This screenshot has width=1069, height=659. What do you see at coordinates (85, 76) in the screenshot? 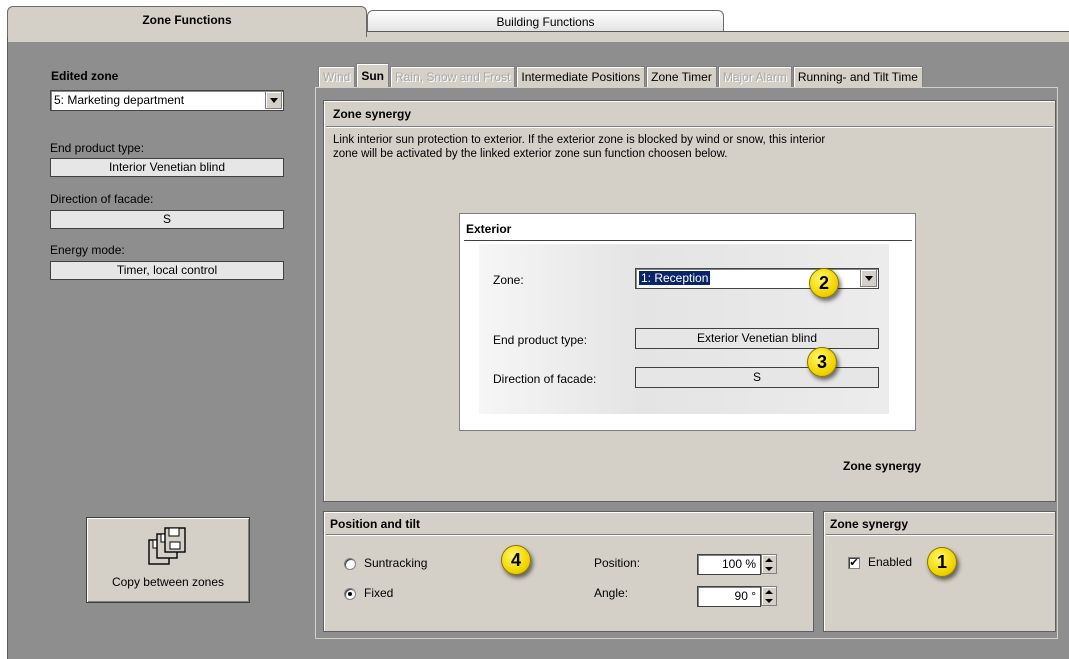
I see `edited-zone-label: Edited zone` at bounding box center [85, 76].